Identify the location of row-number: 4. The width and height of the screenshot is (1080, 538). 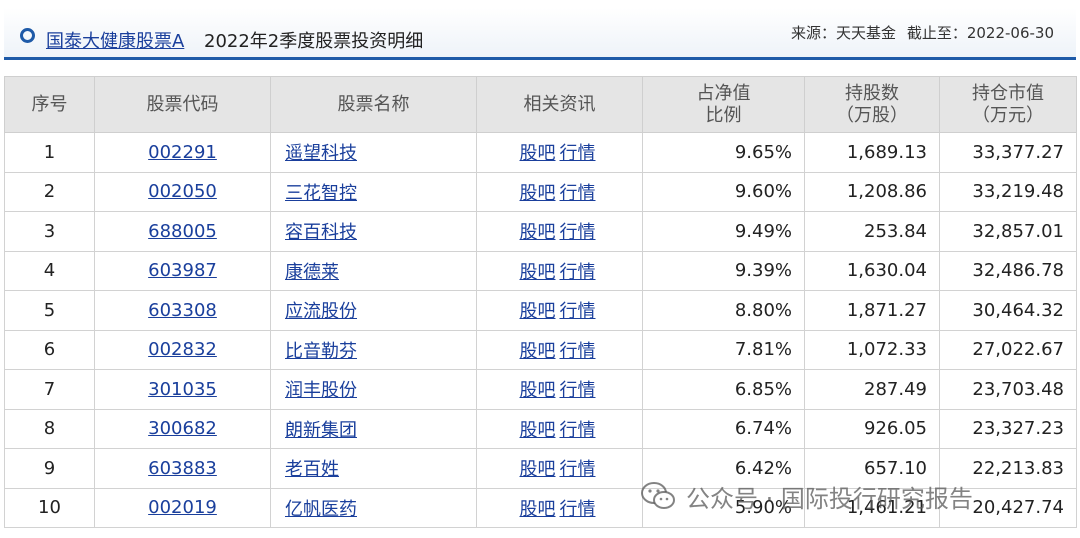
(49, 270).